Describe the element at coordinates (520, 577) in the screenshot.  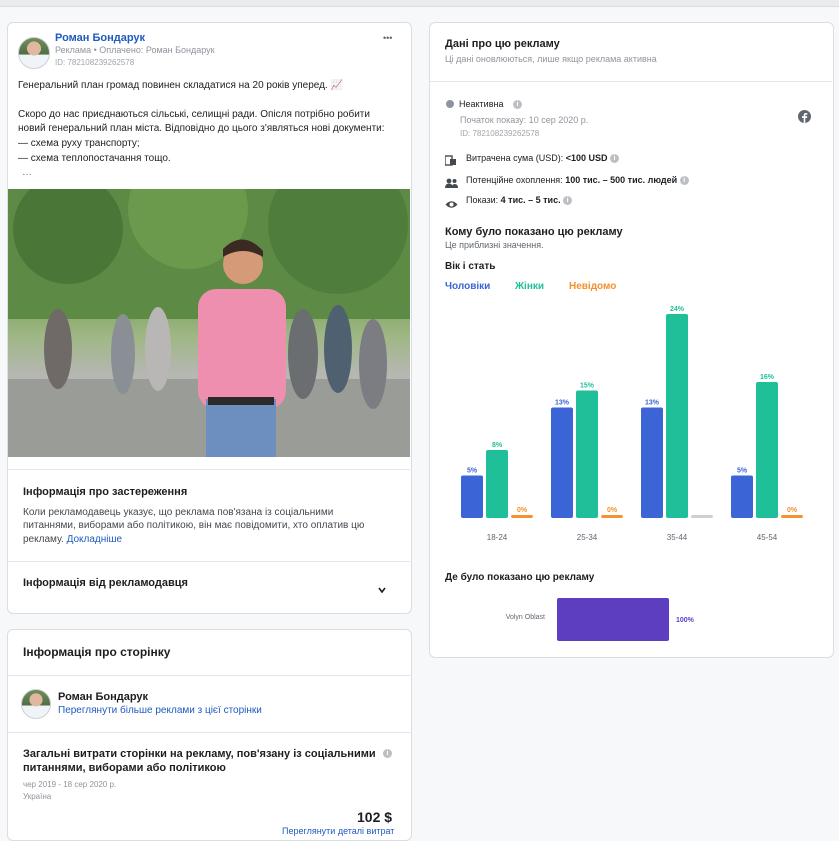
I see `region-title: Де було показано цю рекламу` at that location.